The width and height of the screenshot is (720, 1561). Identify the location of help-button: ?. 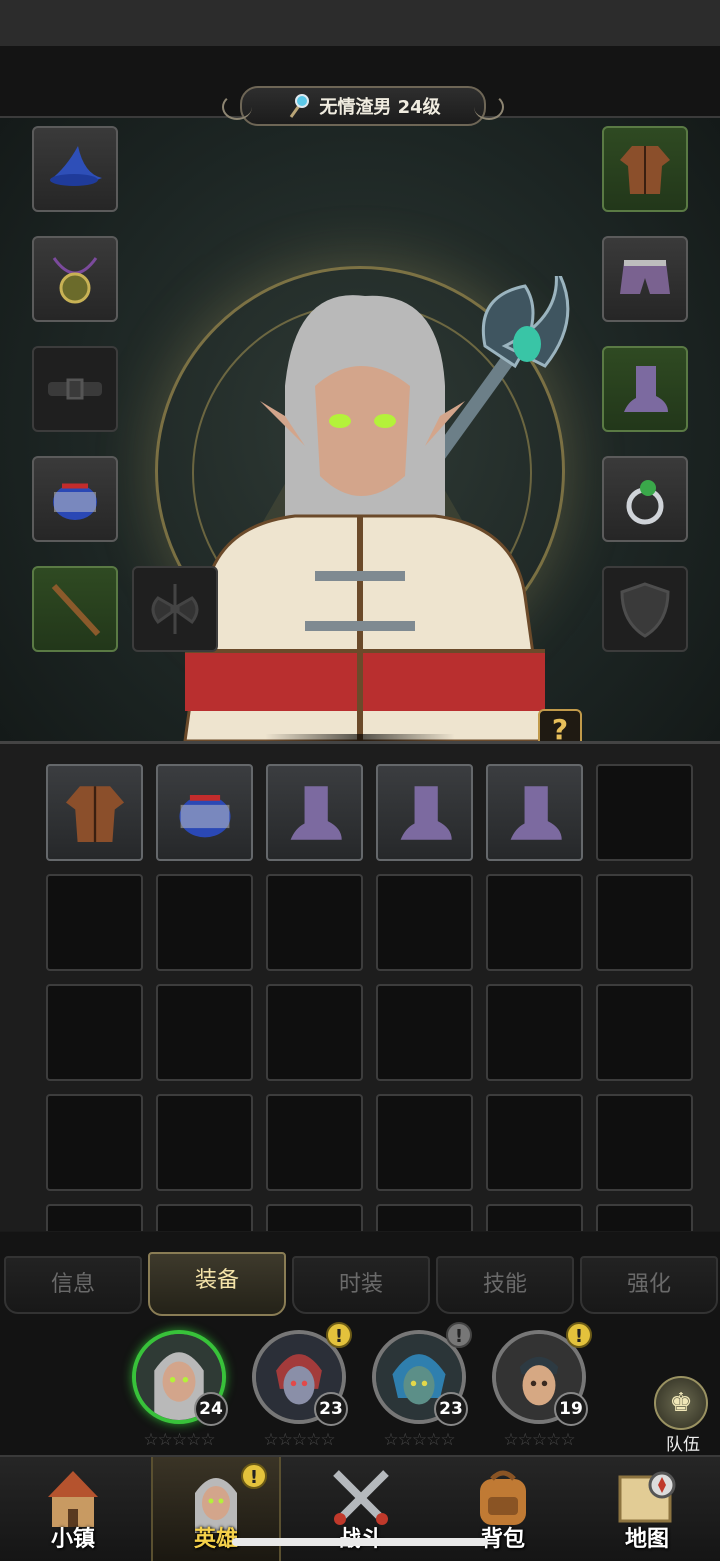
(560, 725).